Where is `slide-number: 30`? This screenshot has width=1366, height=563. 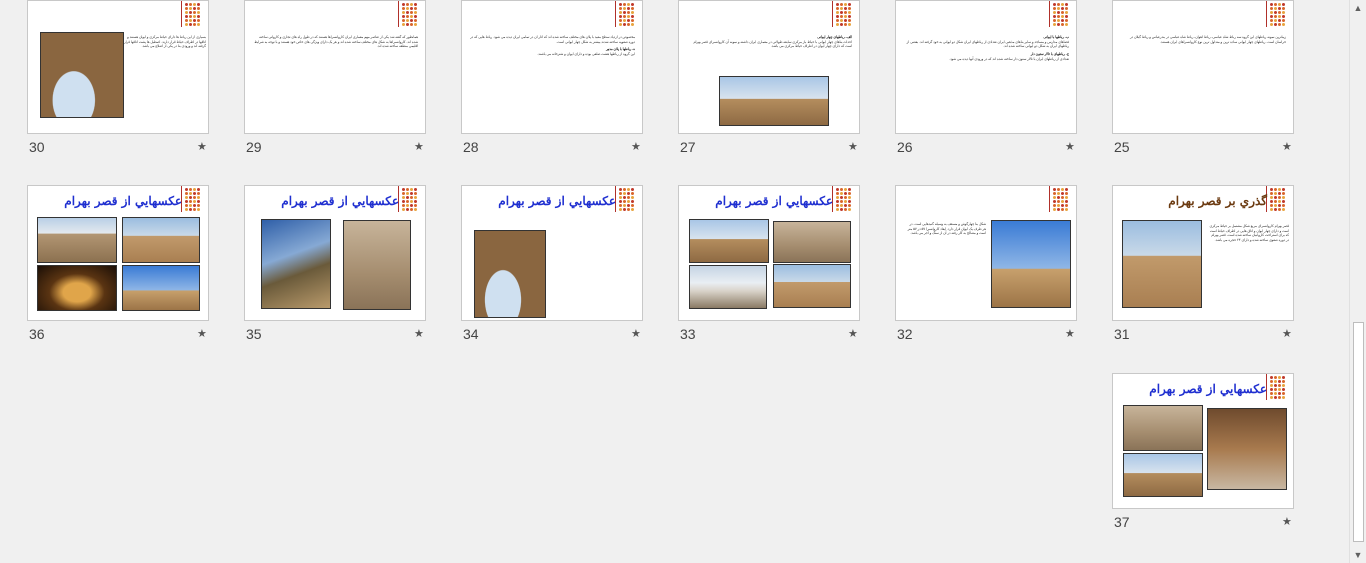 slide-number: 30 is located at coordinates (37, 147).